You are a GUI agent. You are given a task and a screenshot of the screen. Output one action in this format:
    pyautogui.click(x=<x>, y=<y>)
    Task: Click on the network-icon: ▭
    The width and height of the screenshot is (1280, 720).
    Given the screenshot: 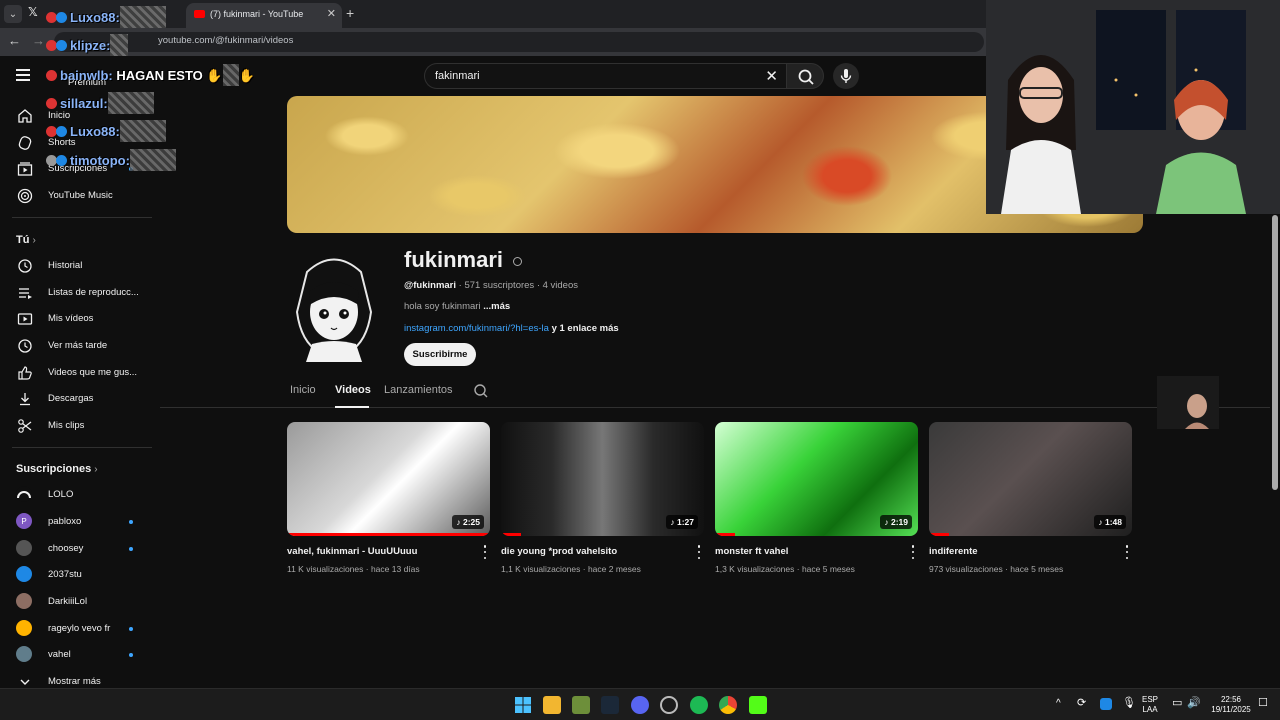 What is the action you would take?
    pyautogui.click(x=1177, y=703)
    